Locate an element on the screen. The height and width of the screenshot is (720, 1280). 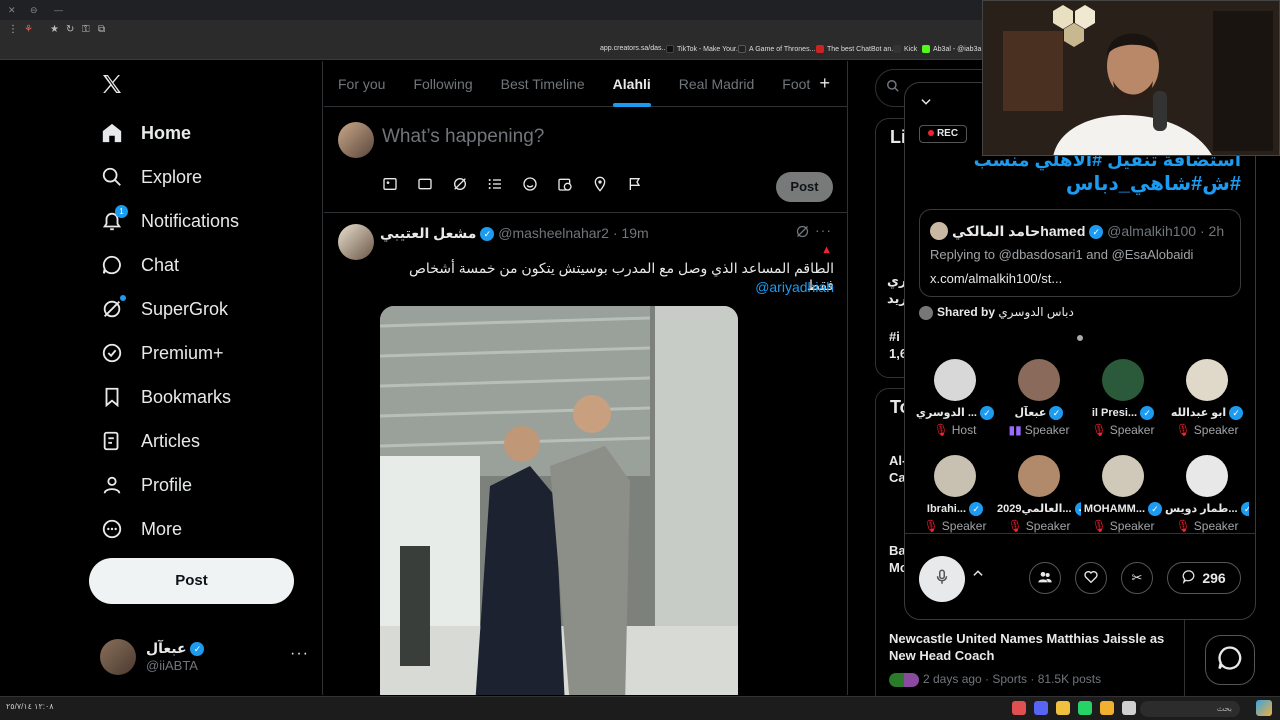
gif-icon is located at coordinates (434, 186).